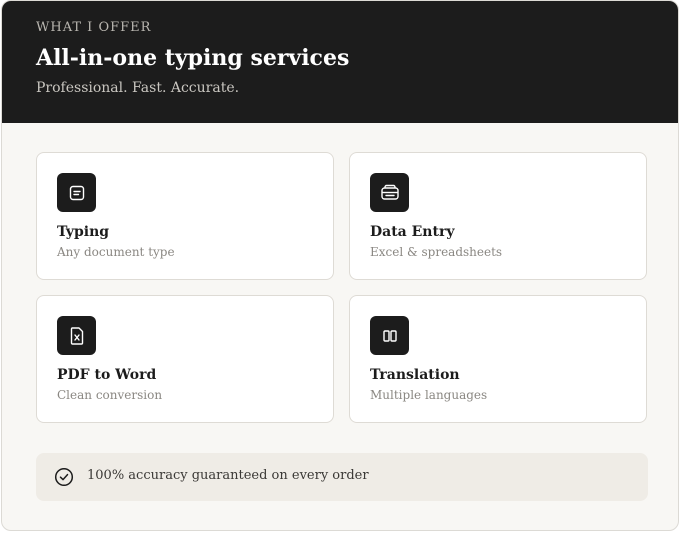 The height and width of the screenshot is (533, 680). Describe the element at coordinates (76, 192) in the screenshot. I see `document-icon` at that location.